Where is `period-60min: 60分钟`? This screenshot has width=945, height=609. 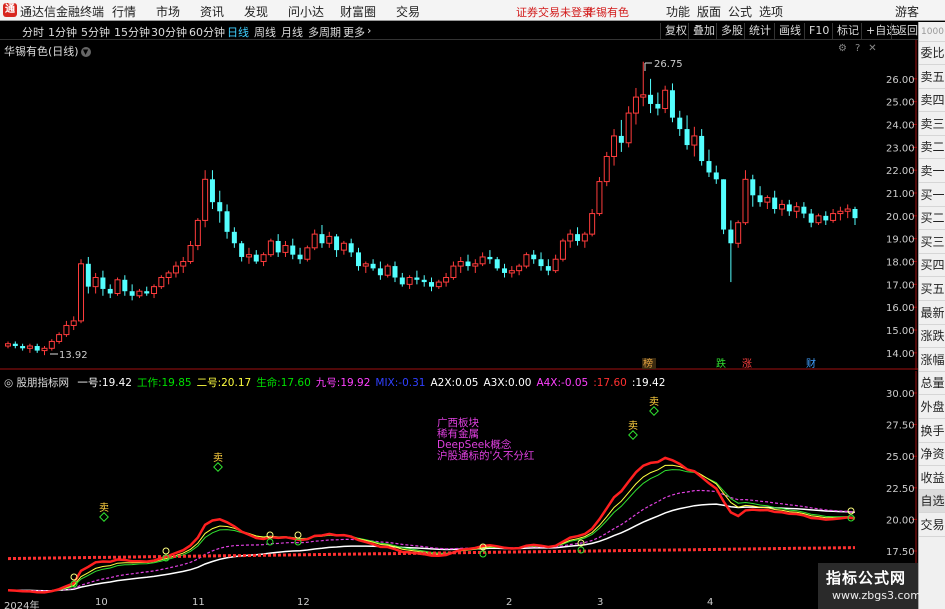
period-60min: 60分钟 is located at coordinates (207, 32).